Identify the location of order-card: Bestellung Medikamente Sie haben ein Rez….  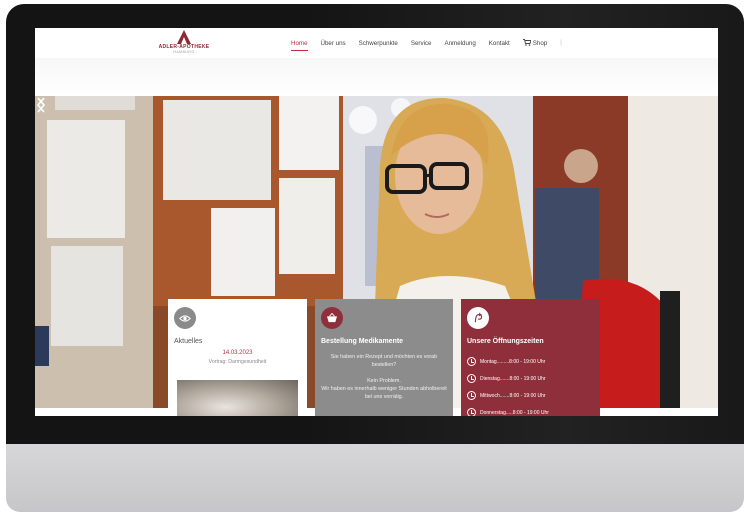
(384, 357).